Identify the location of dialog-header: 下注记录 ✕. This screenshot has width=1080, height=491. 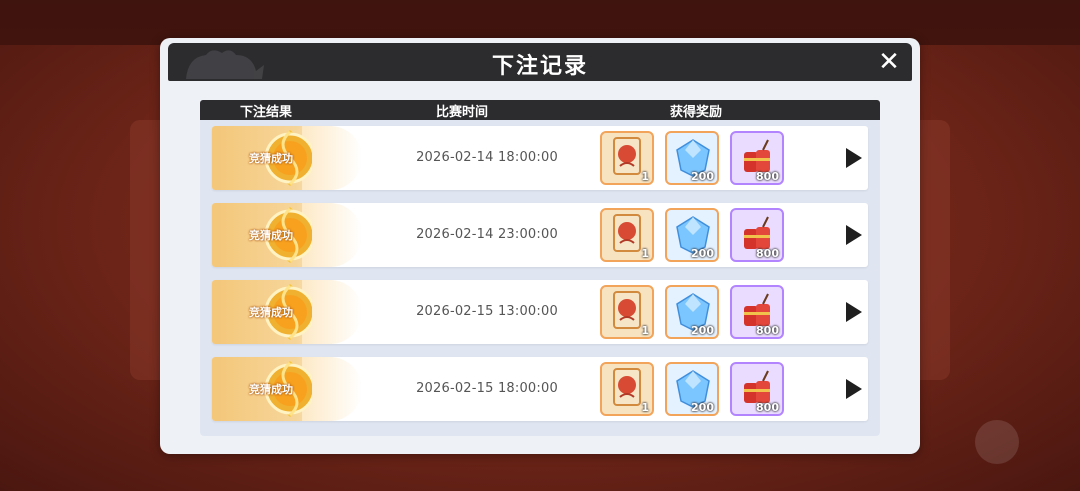
(540, 62).